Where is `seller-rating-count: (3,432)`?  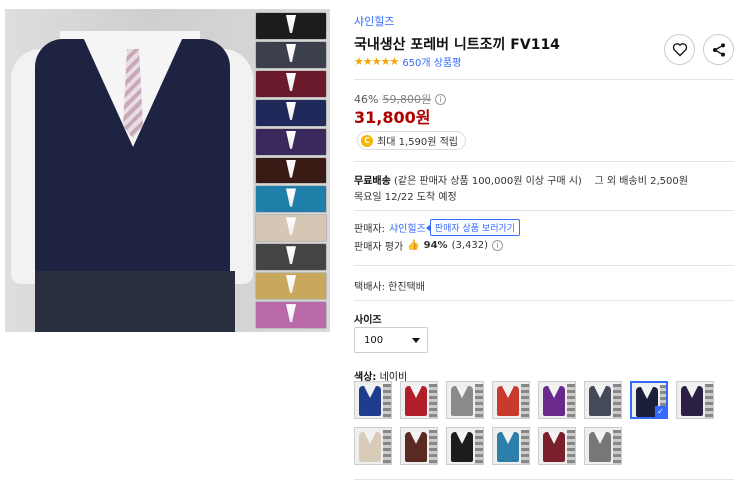 seller-rating-count: (3,432) is located at coordinates (470, 245).